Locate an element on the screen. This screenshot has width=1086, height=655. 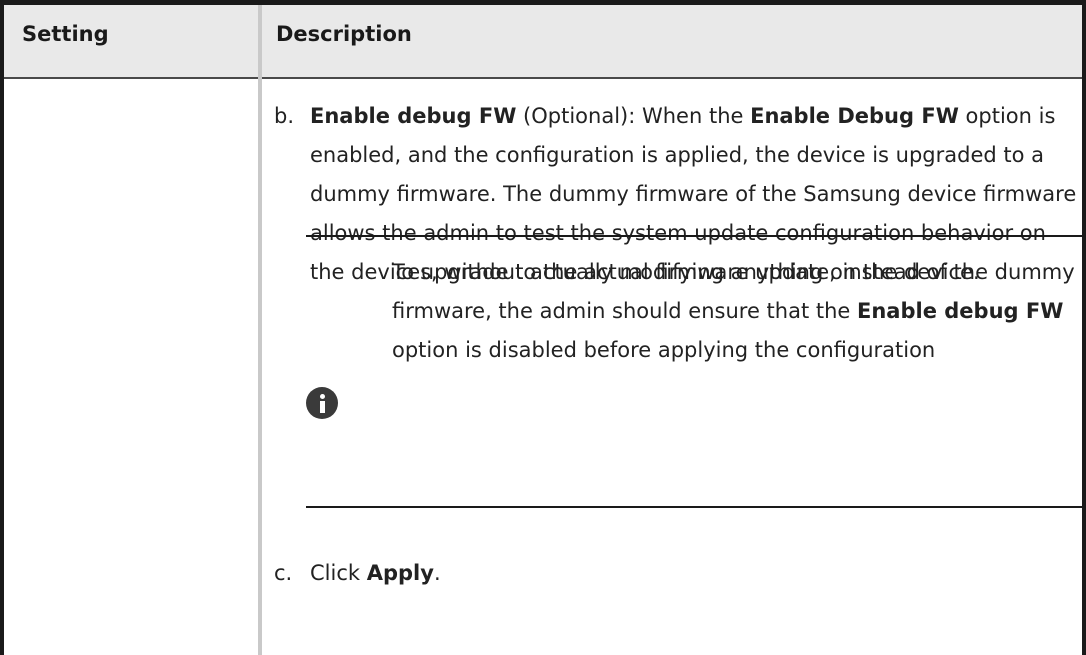
header-description: Description is located at coordinates (344, 34).